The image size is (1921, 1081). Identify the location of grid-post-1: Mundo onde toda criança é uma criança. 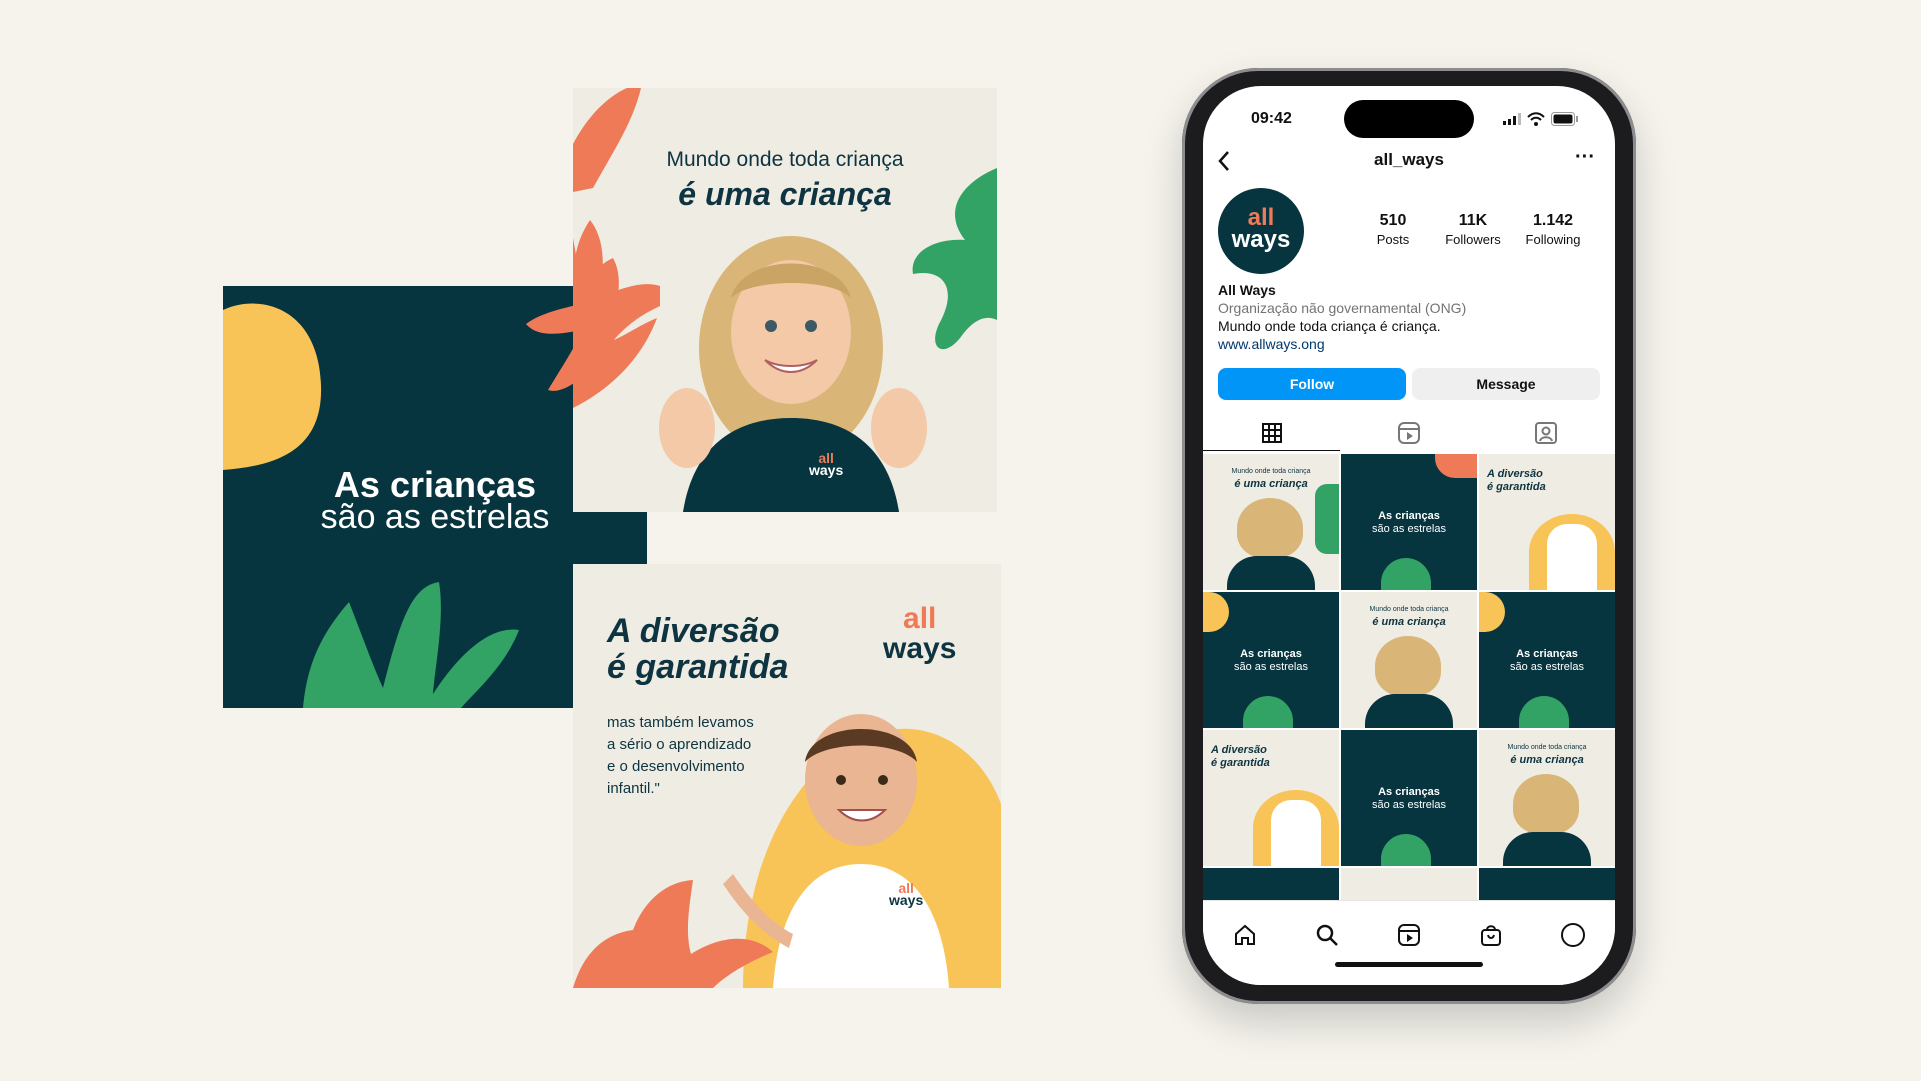
(1271, 522).